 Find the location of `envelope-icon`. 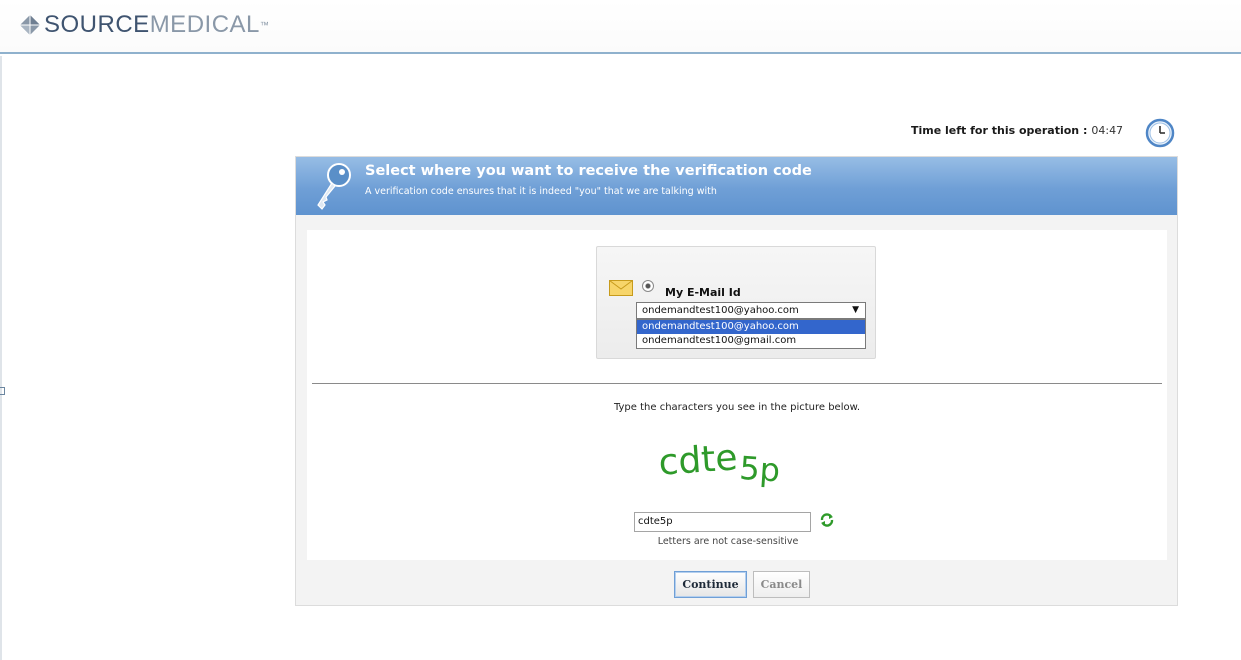

envelope-icon is located at coordinates (621, 288).